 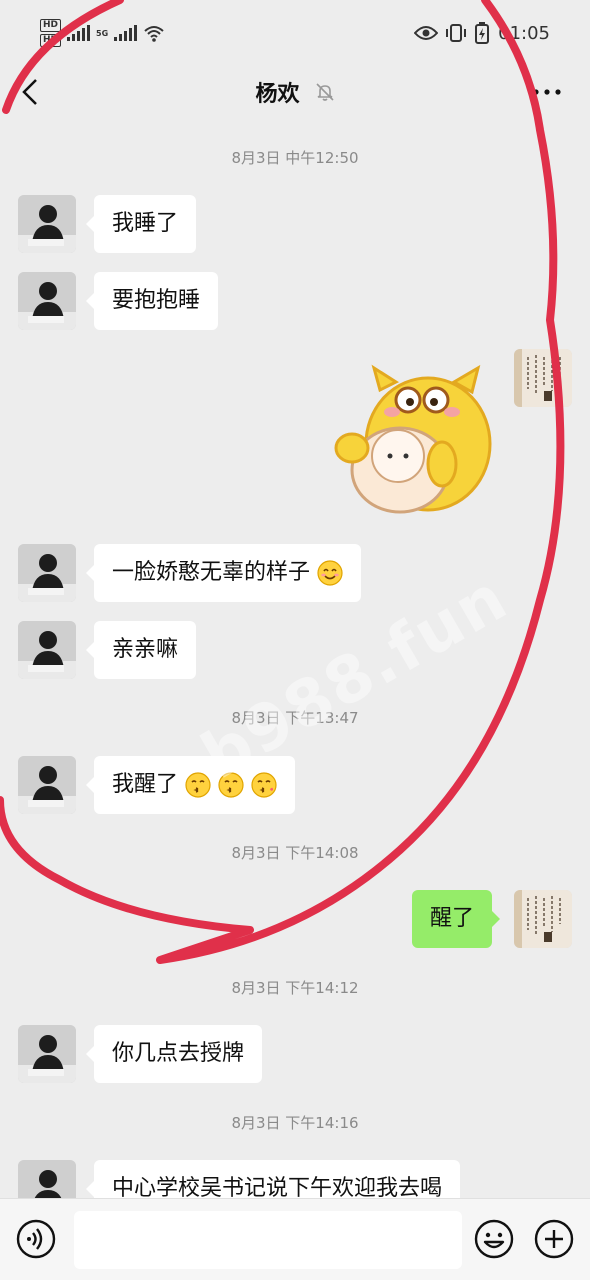 I want to click on status-bar: HD HD 5G 01:05, so click(x=295, y=32).